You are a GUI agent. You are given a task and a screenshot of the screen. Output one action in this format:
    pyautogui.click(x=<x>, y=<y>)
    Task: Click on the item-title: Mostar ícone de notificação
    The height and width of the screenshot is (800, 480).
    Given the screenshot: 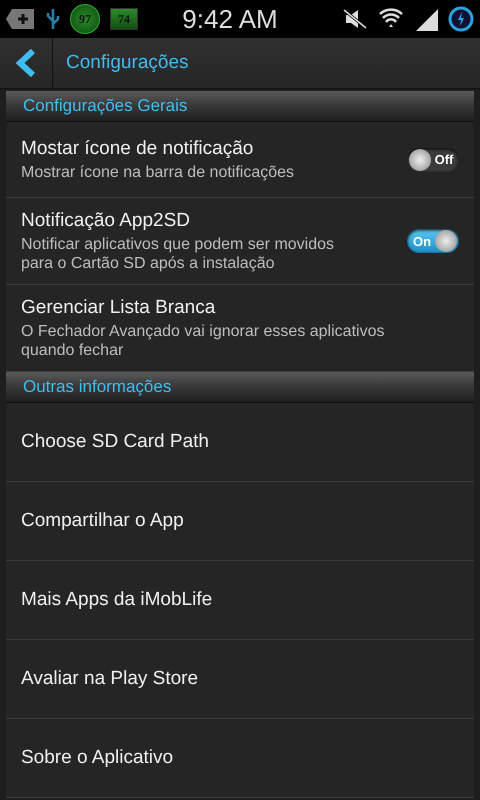 What is the action you would take?
    pyautogui.click(x=137, y=149)
    